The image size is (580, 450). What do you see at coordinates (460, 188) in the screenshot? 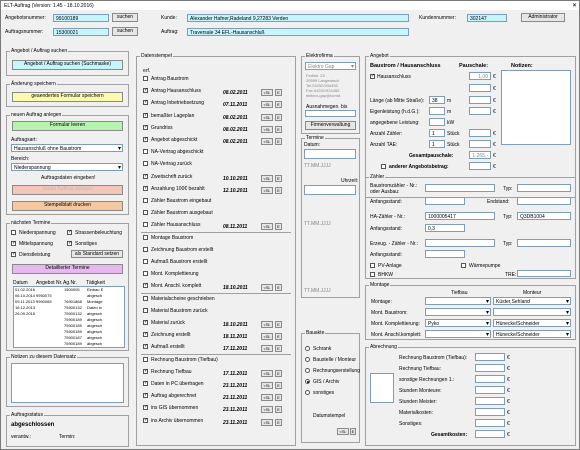
I see `bz-field` at bounding box center [460, 188].